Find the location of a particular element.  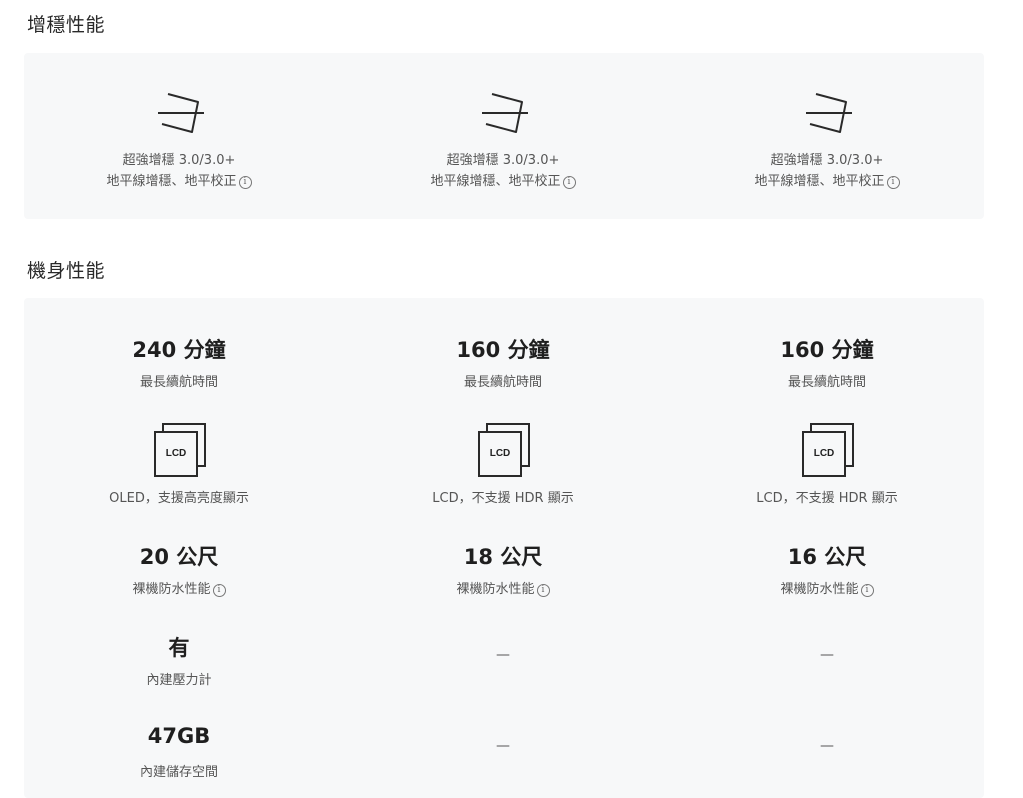

storage-value: 47GB is located at coordinates (179, 736).